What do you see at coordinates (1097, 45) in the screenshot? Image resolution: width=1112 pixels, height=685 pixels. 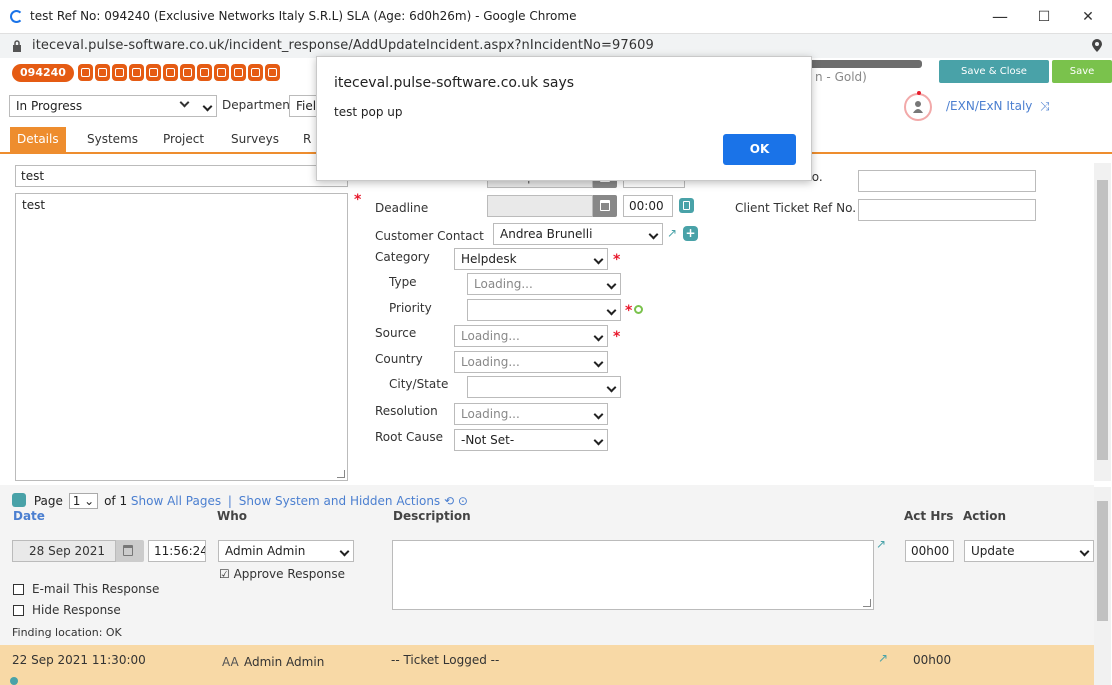 I see `location-pin-icon` at bounding box center [1097, 45].